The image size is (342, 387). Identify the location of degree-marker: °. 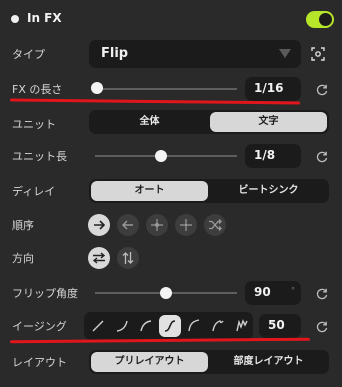
(293, 290).